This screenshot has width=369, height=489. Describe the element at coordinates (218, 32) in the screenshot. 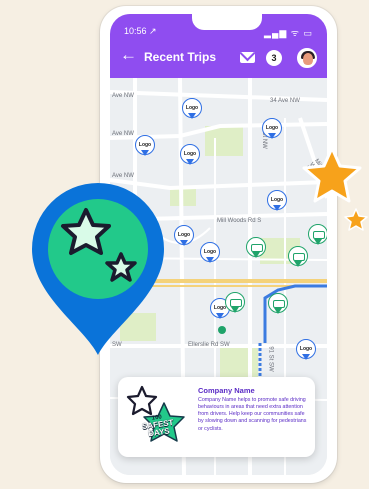

I see `status-bar: 10:56 ↗ ▂▄▆ ᯤ ▭` at that location.